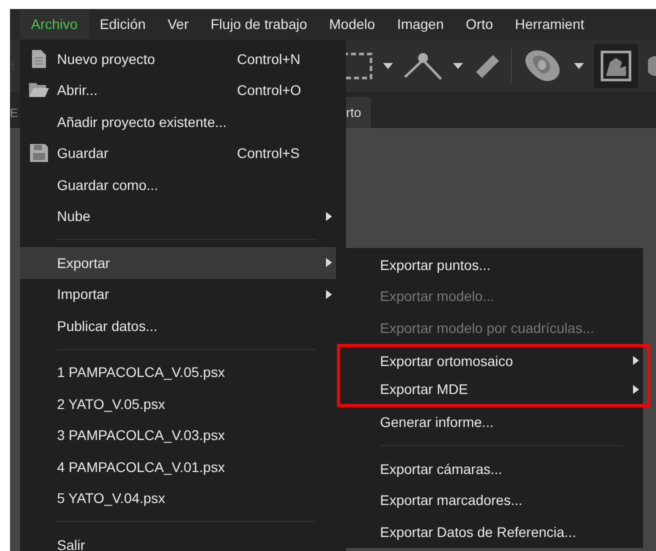 Image resolution: width=656 pixels, height=551 pixels. Describe the element at coordinates (550, 24) in the screenshot. I see `menu-item: Herramient` at that location.